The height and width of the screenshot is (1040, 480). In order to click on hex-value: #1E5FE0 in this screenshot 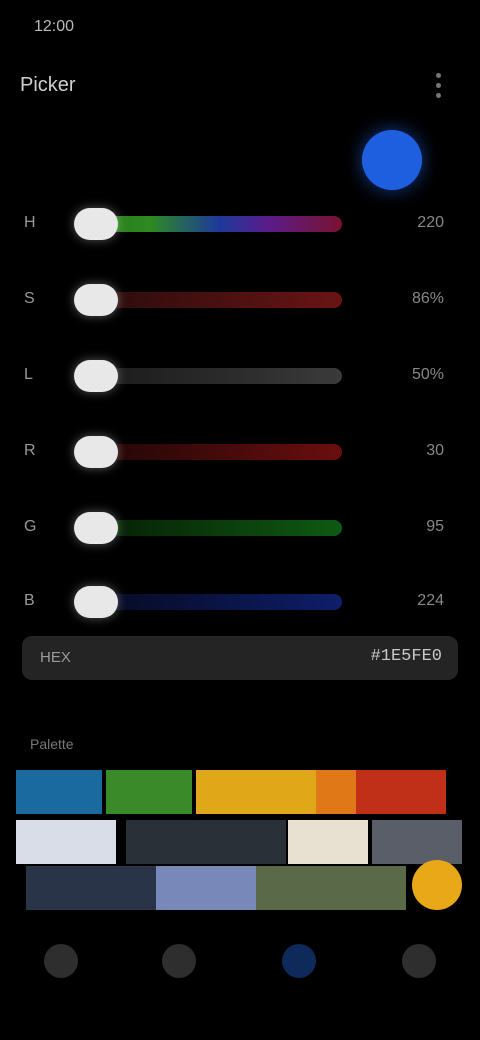, I will do `click(406, 656)`.